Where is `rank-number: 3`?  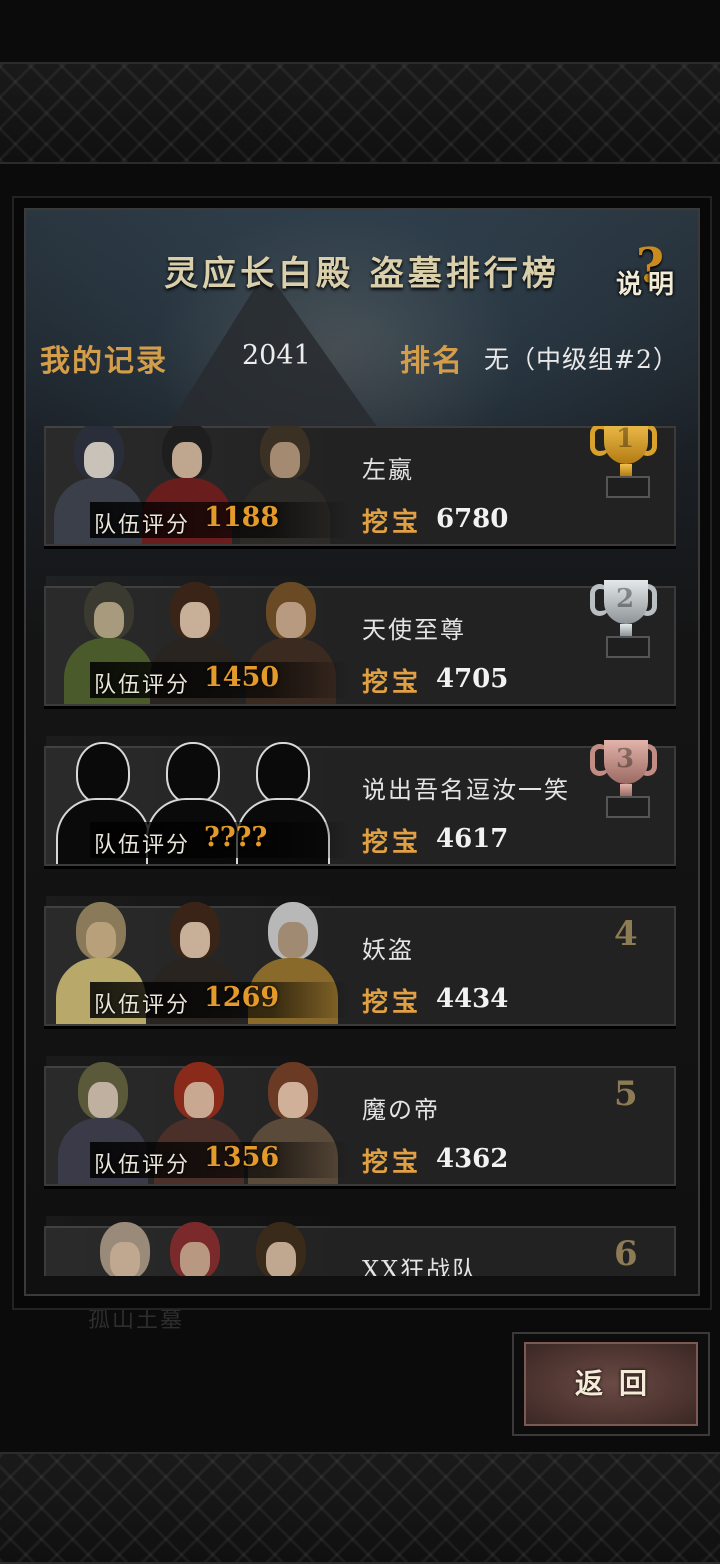 rank-number: 3 is located at coordinates (625, 759).